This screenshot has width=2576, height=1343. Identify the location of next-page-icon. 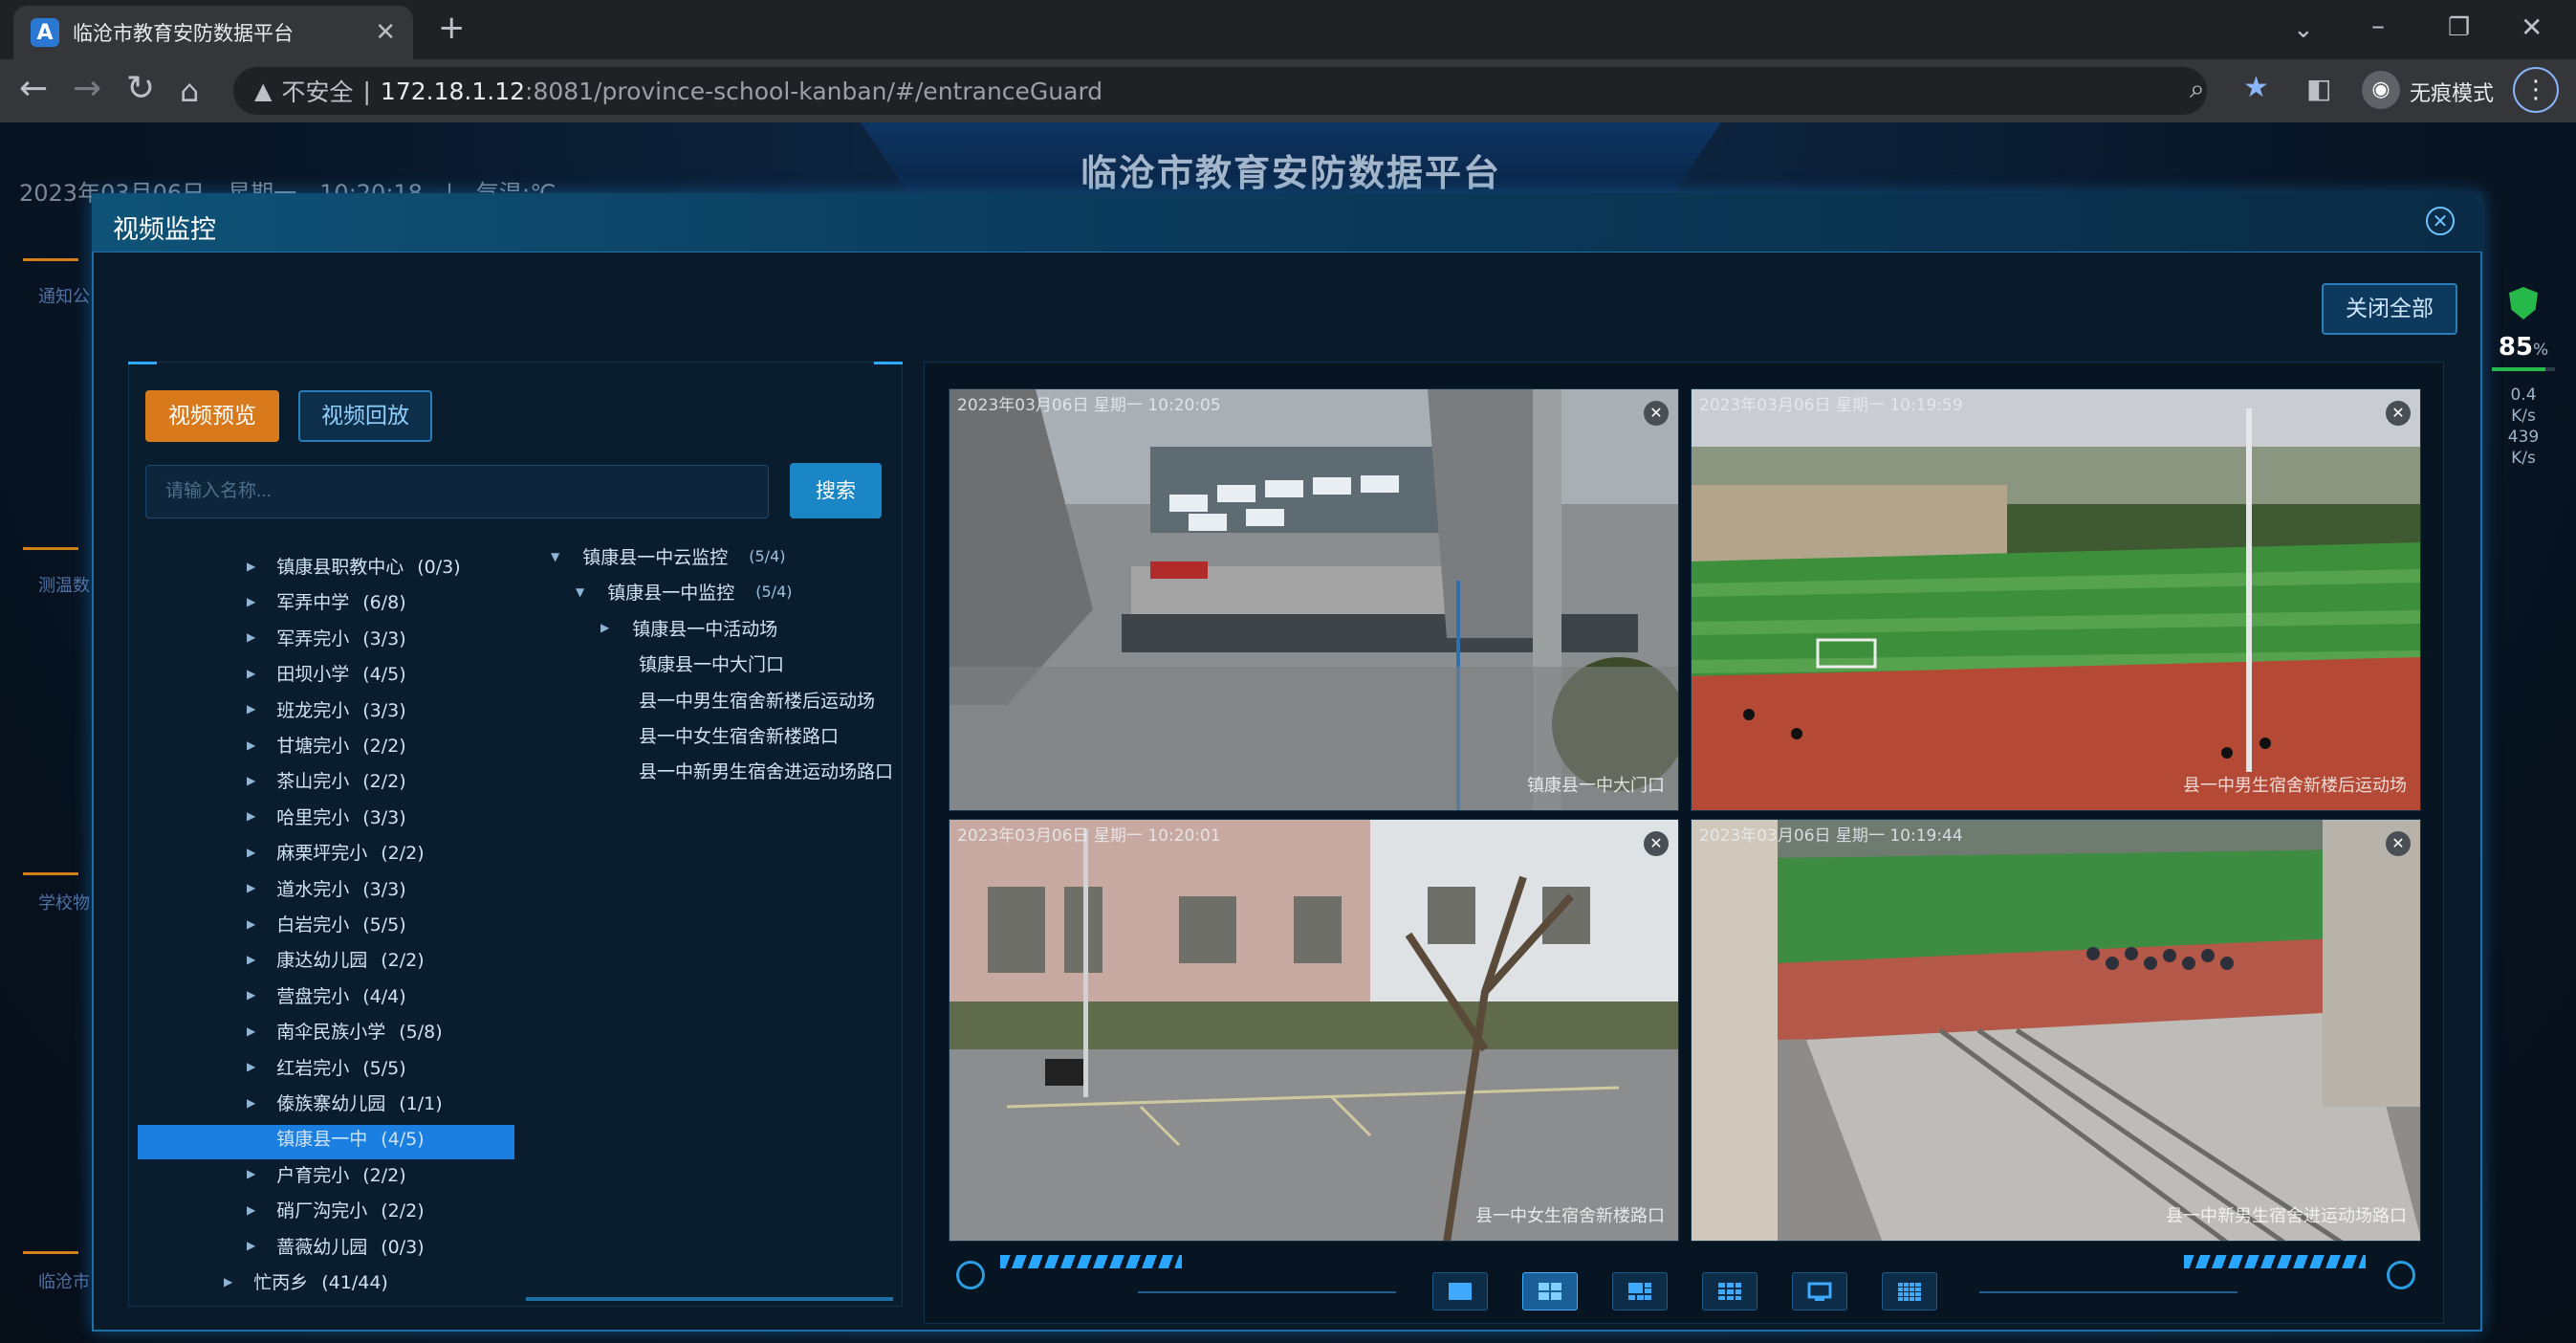
(2401, 1275).